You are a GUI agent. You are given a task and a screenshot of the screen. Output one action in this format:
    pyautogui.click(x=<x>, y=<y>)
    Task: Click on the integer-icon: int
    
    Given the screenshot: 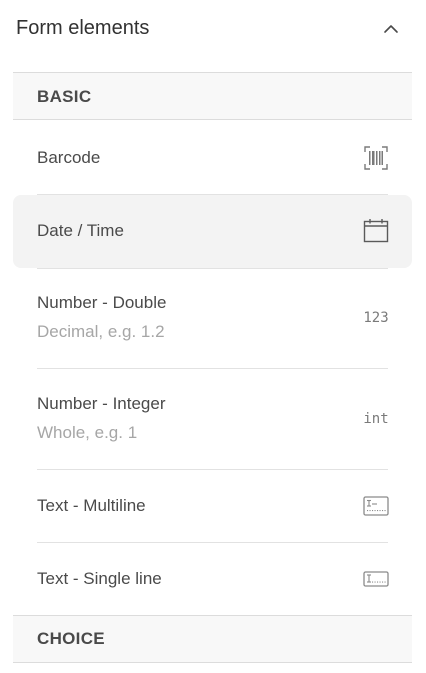 What is the action you would take?
    pyautogui.click(x=376, y=419)
    